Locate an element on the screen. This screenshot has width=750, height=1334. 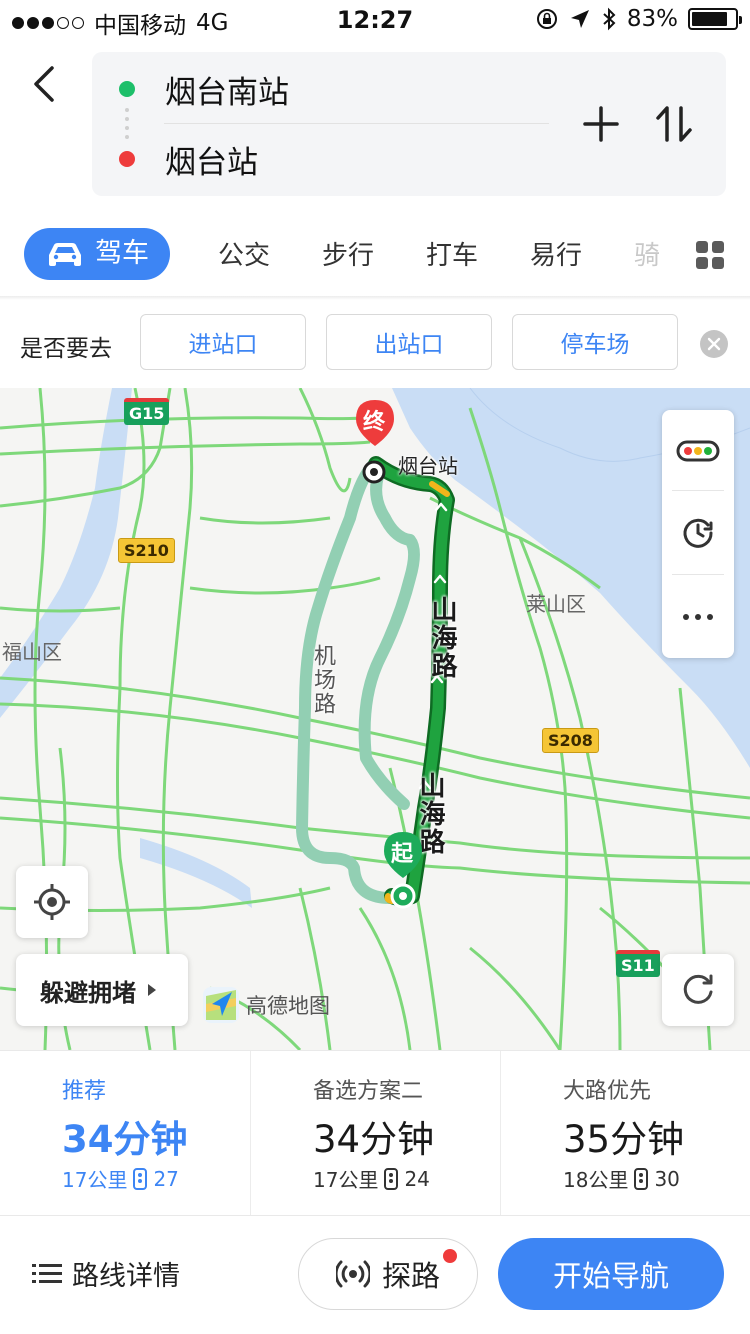
play-arrow-icon is located at coordinates (152, 990).